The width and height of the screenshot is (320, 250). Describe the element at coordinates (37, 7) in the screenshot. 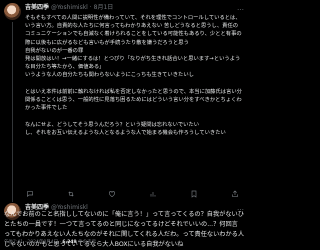

I see `author-name: 吉美四季` at that location.